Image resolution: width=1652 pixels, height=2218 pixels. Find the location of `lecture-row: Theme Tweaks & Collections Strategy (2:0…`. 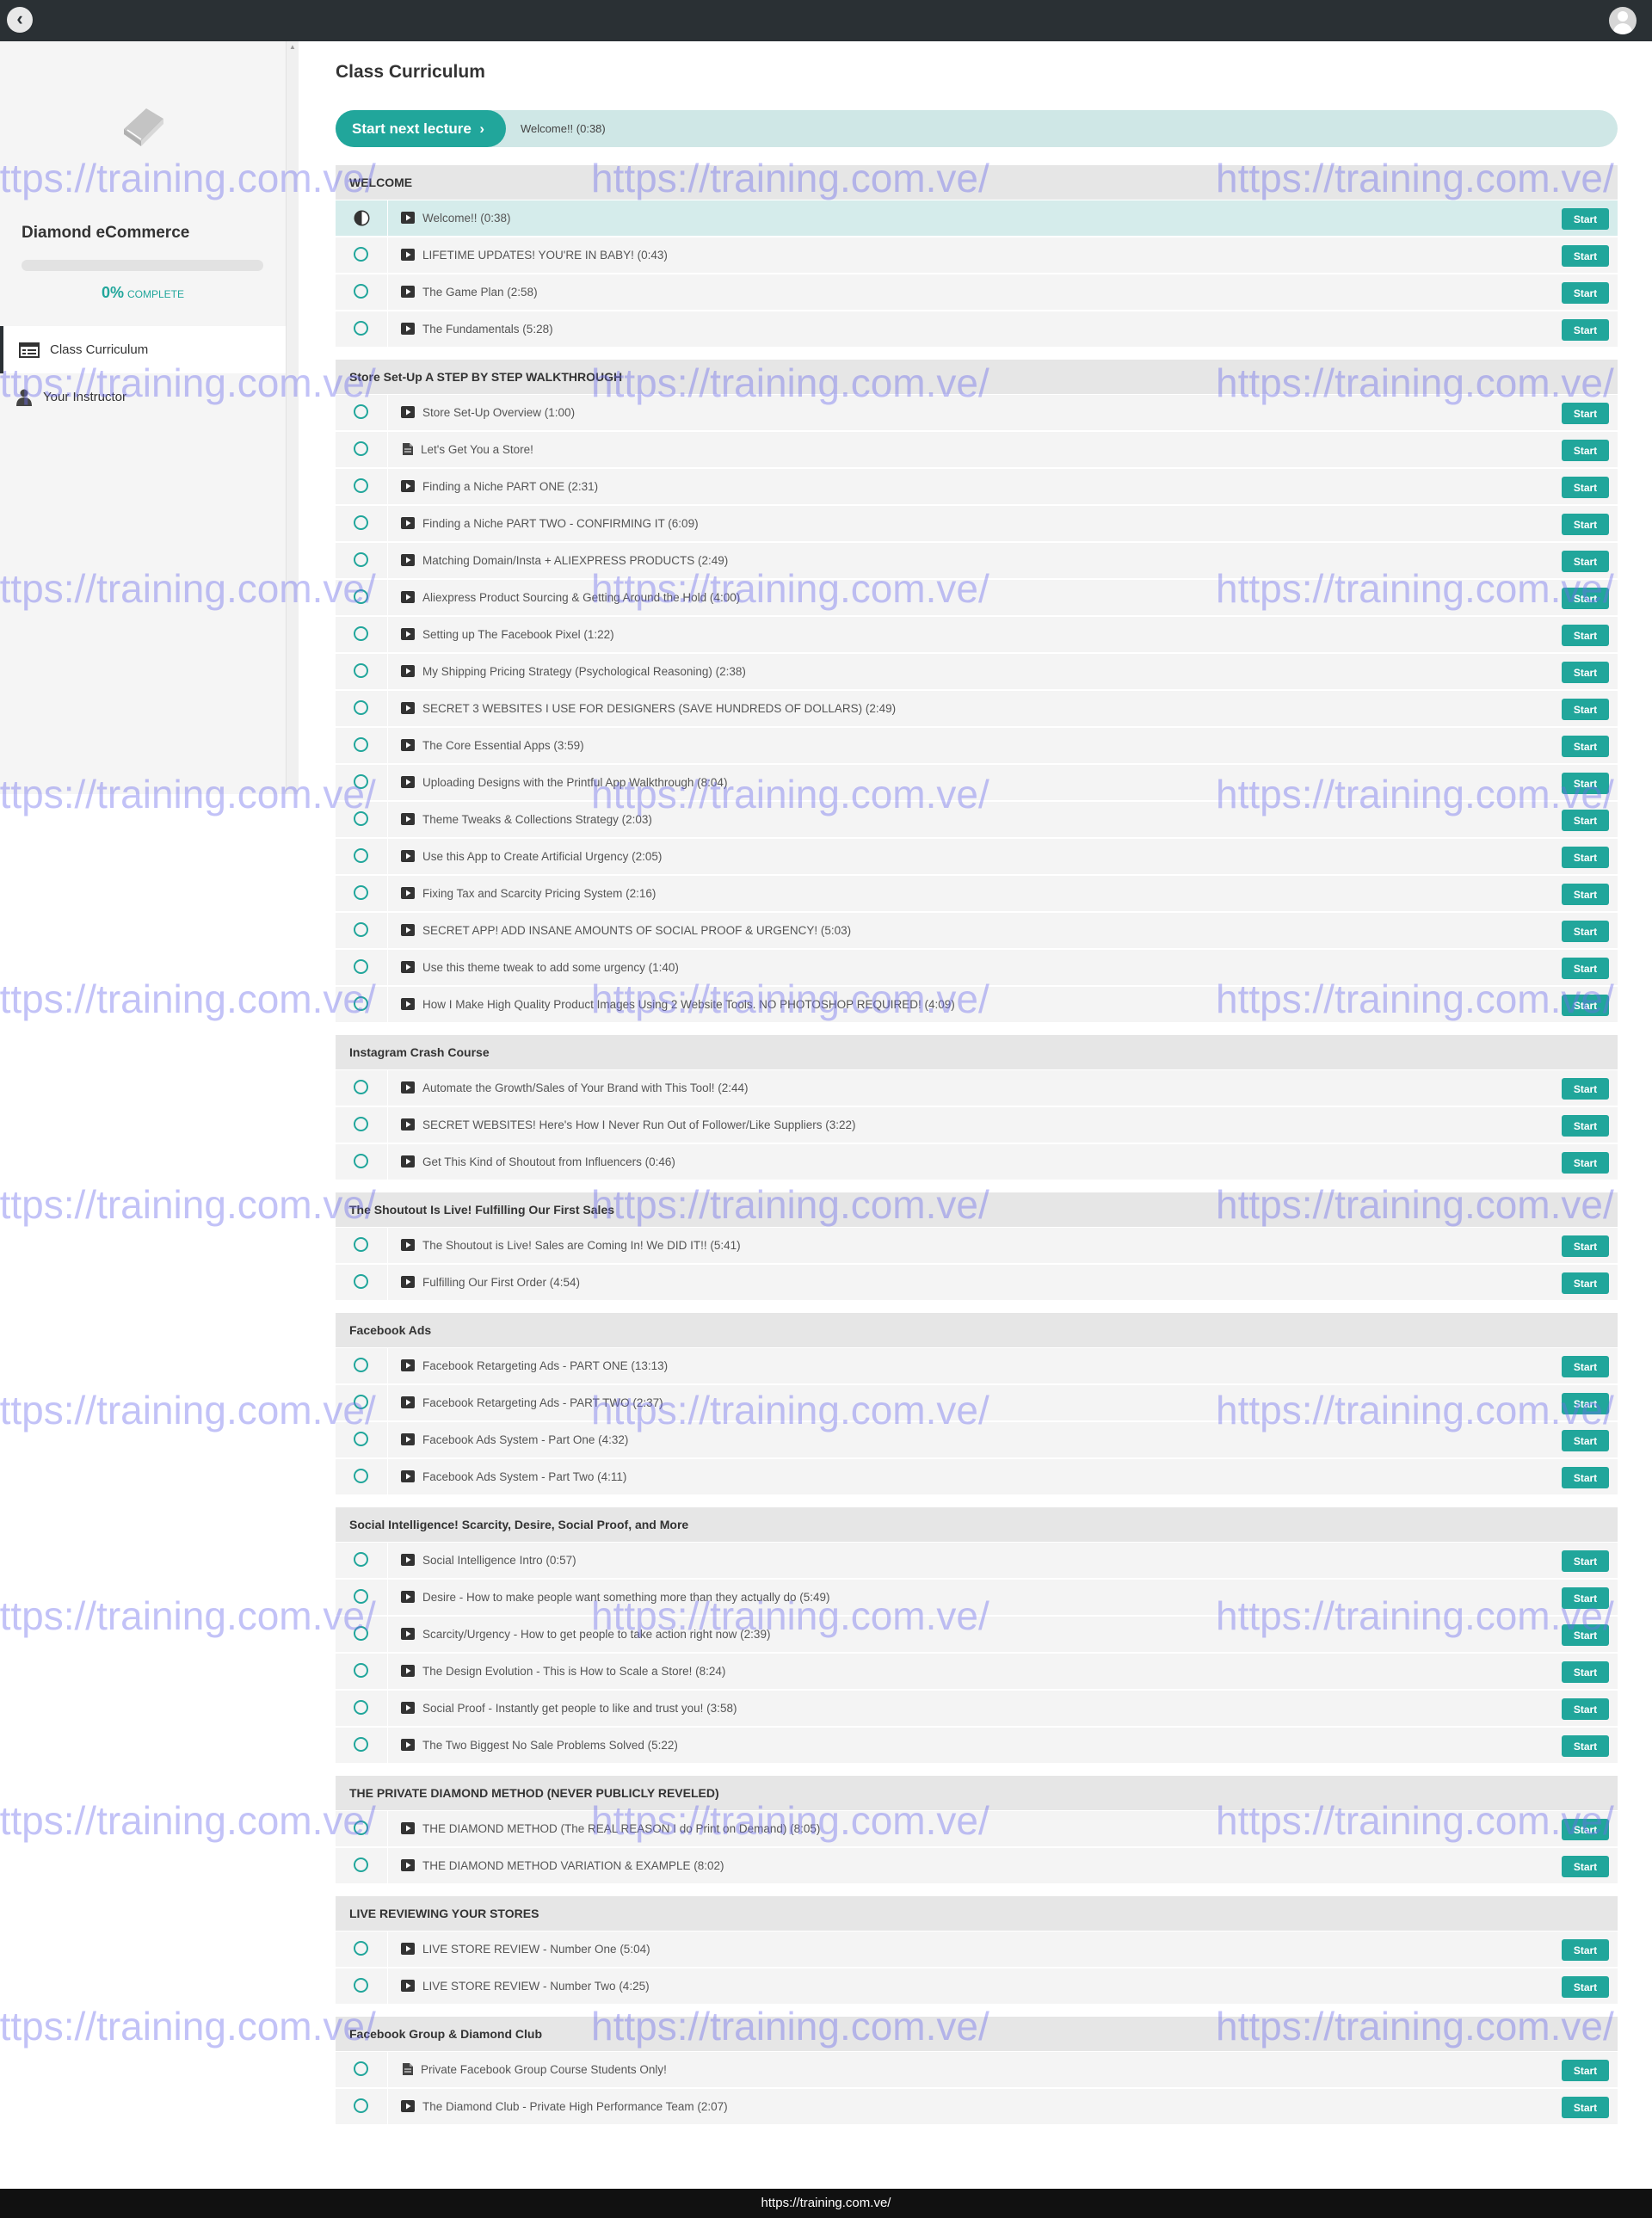

lecture-row: Theme Tweaks & Collections Strategy (2:0… is located at coordinates (977, 819).